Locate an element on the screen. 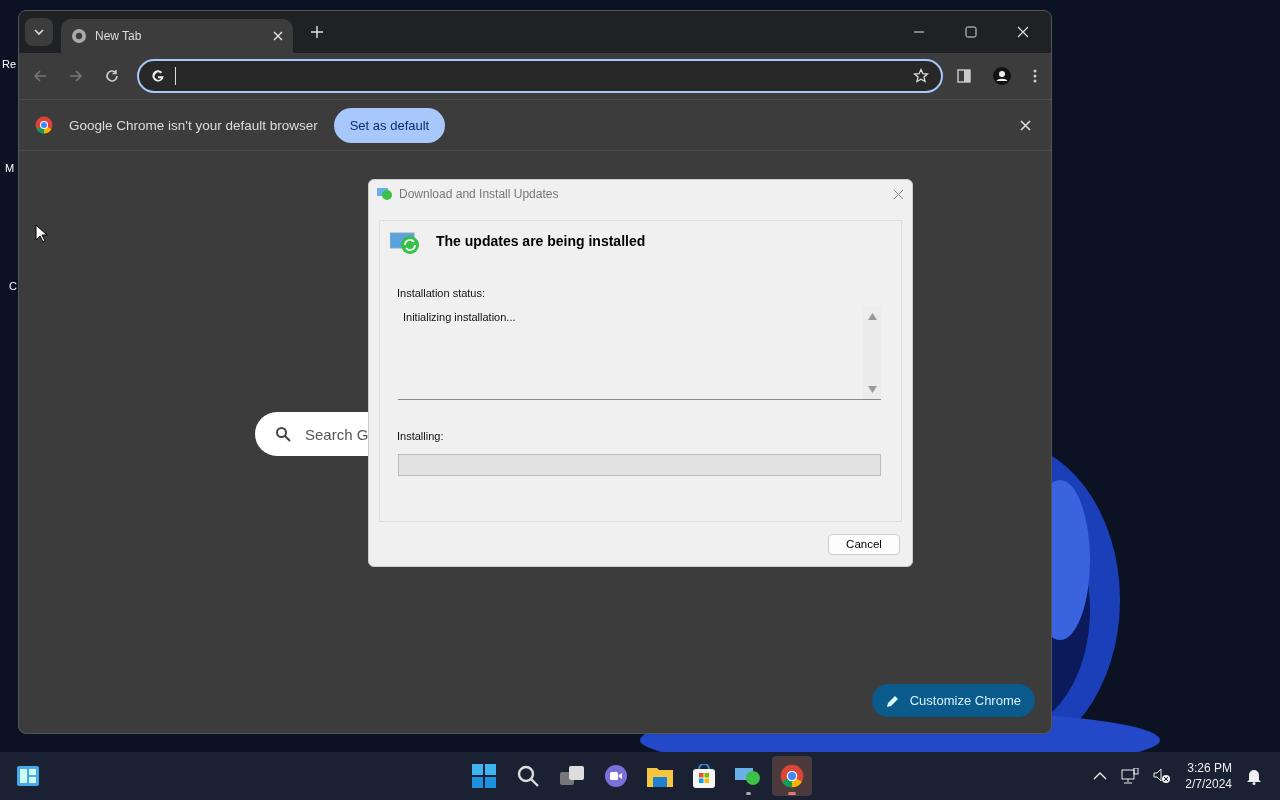 The height and width of the screenshot is (800, 1280). clock-time: 3:26 PM is located at coordinates (1209, 768).